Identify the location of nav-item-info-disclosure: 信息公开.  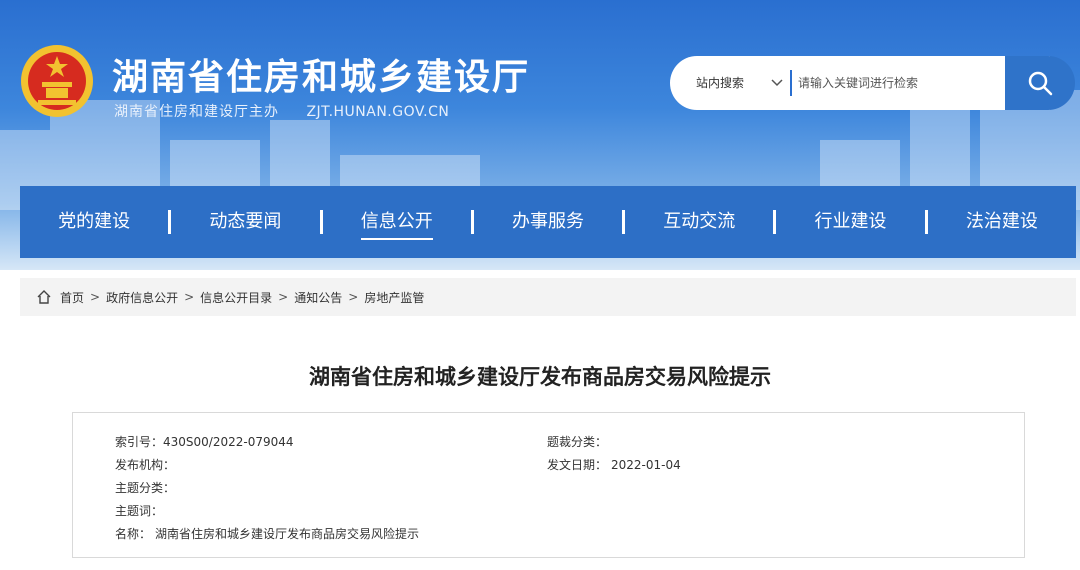
(397, 222).